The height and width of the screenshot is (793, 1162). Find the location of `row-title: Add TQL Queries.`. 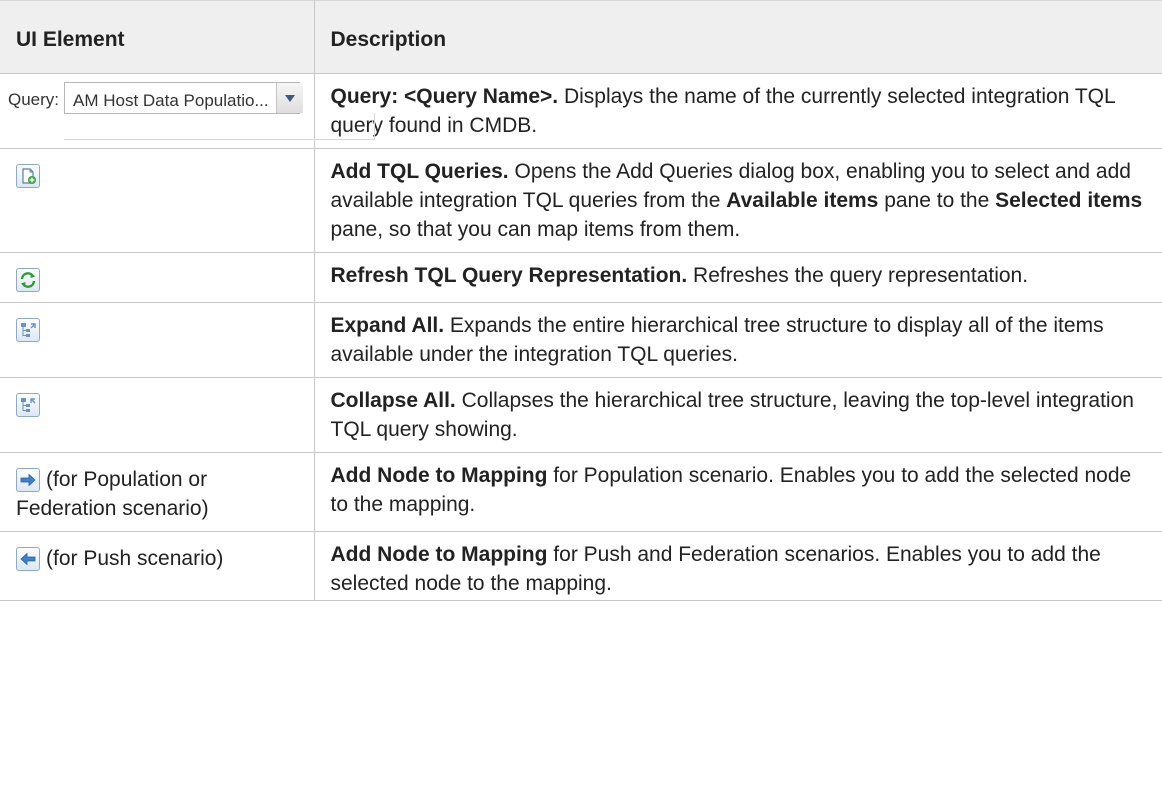

row-title: Add TQL Queries. is located at coordinates (419, 171).